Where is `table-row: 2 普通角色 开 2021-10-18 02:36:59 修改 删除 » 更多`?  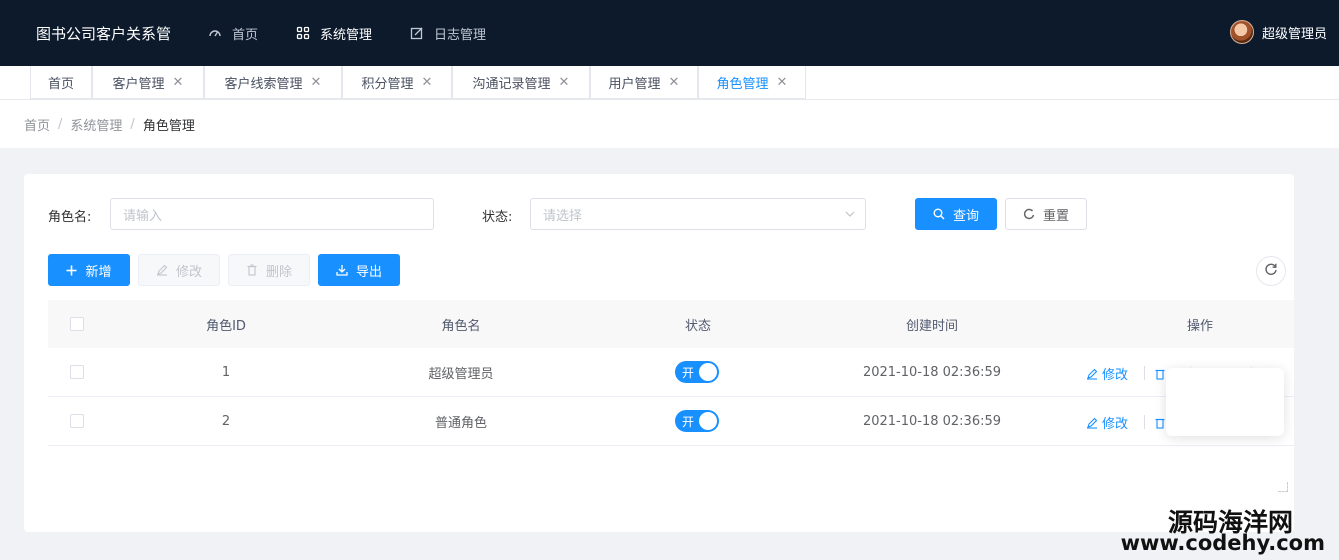 table-row: 2 普通角色 开 2021-10-18 02:36:59 修改 删除 » 更多 is located at coordinates (671, 421).